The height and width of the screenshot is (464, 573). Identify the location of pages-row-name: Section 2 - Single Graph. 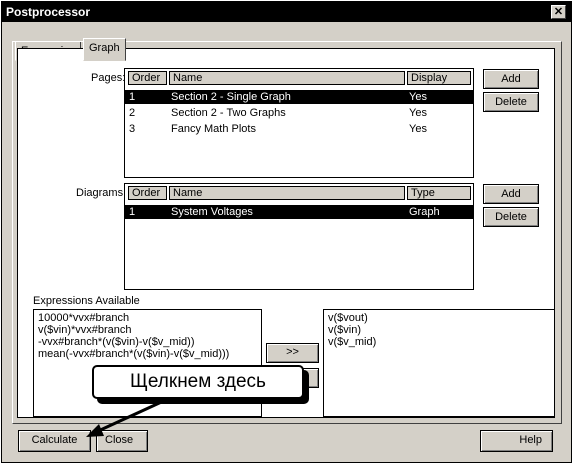
(231, 97).